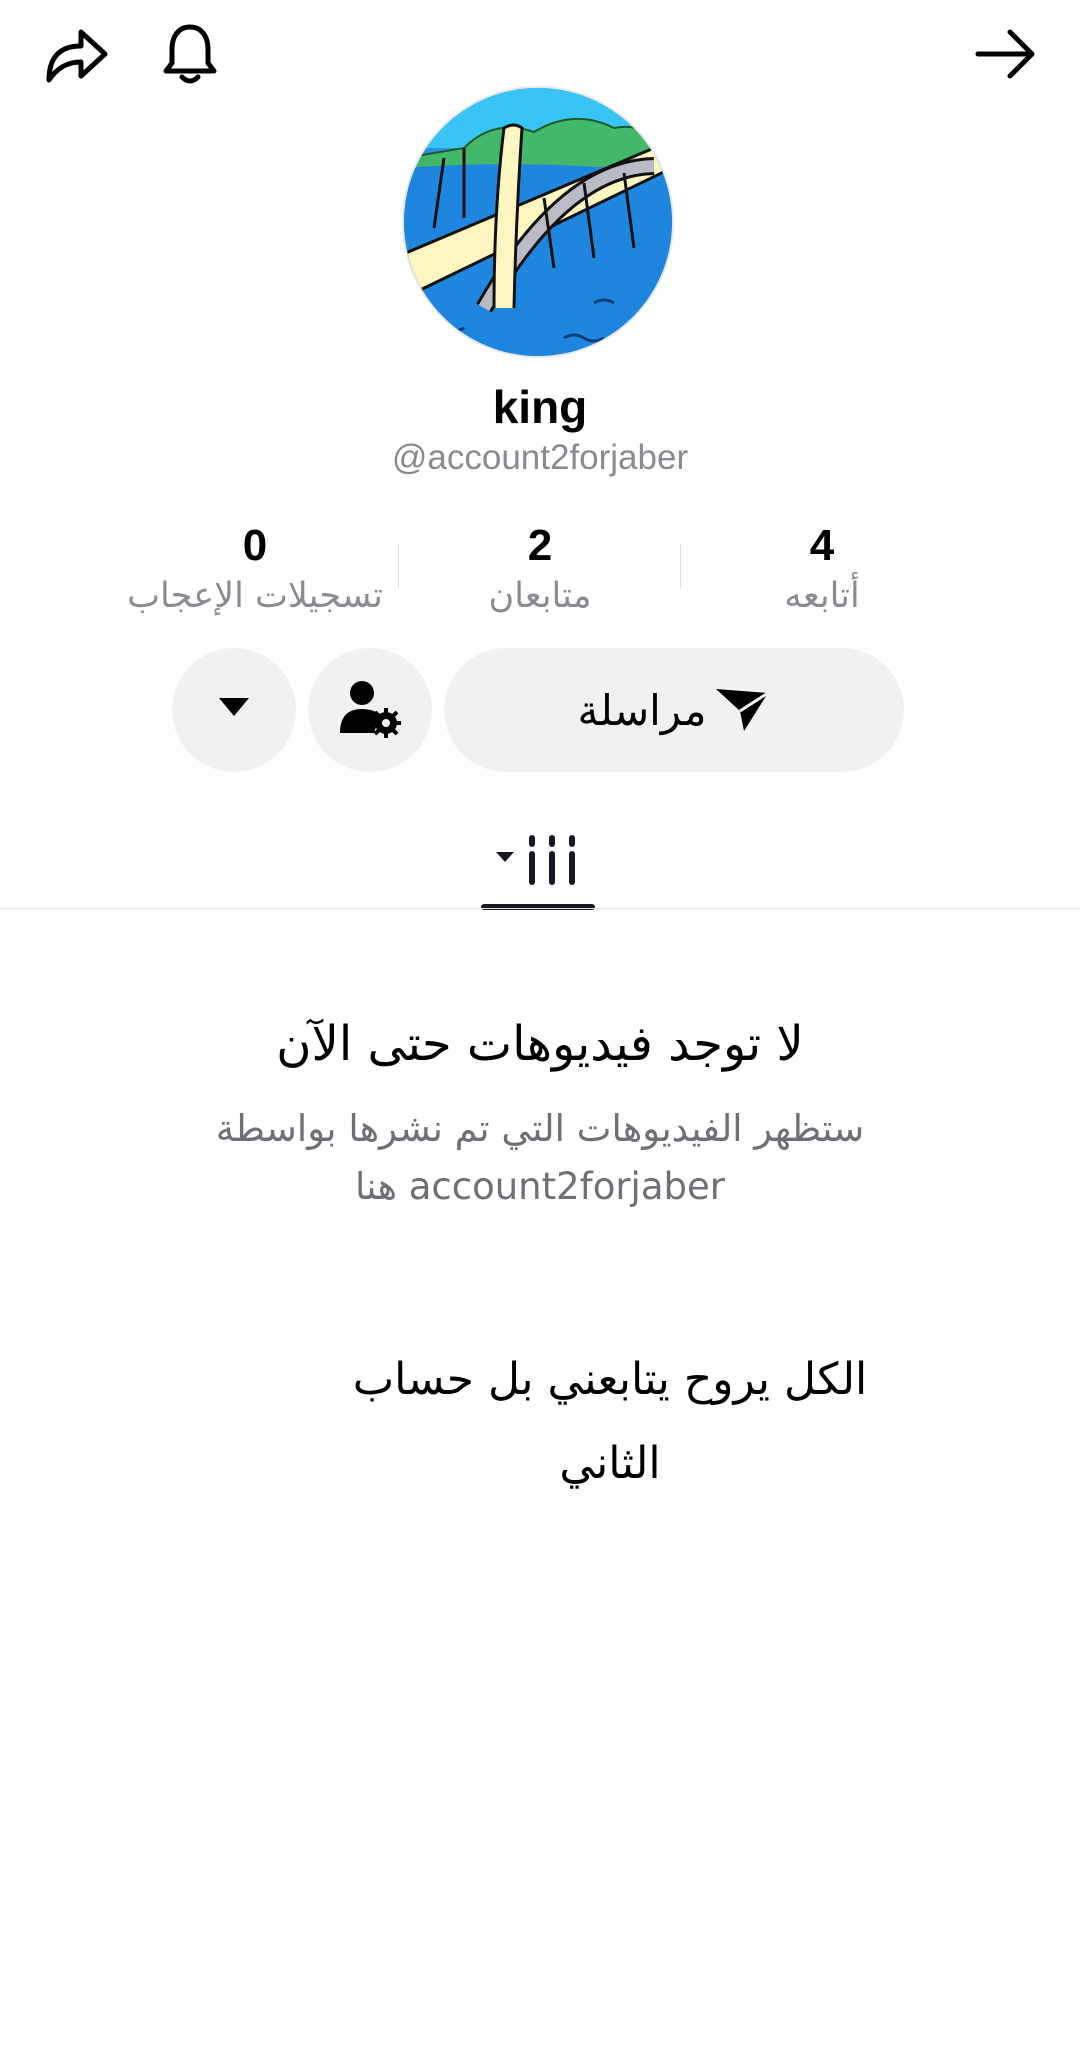 This screenshot has width=1080, height=2052. Describe the element at coordinates (190, 54) in the screenshot. I see `bell-icon` at that location.